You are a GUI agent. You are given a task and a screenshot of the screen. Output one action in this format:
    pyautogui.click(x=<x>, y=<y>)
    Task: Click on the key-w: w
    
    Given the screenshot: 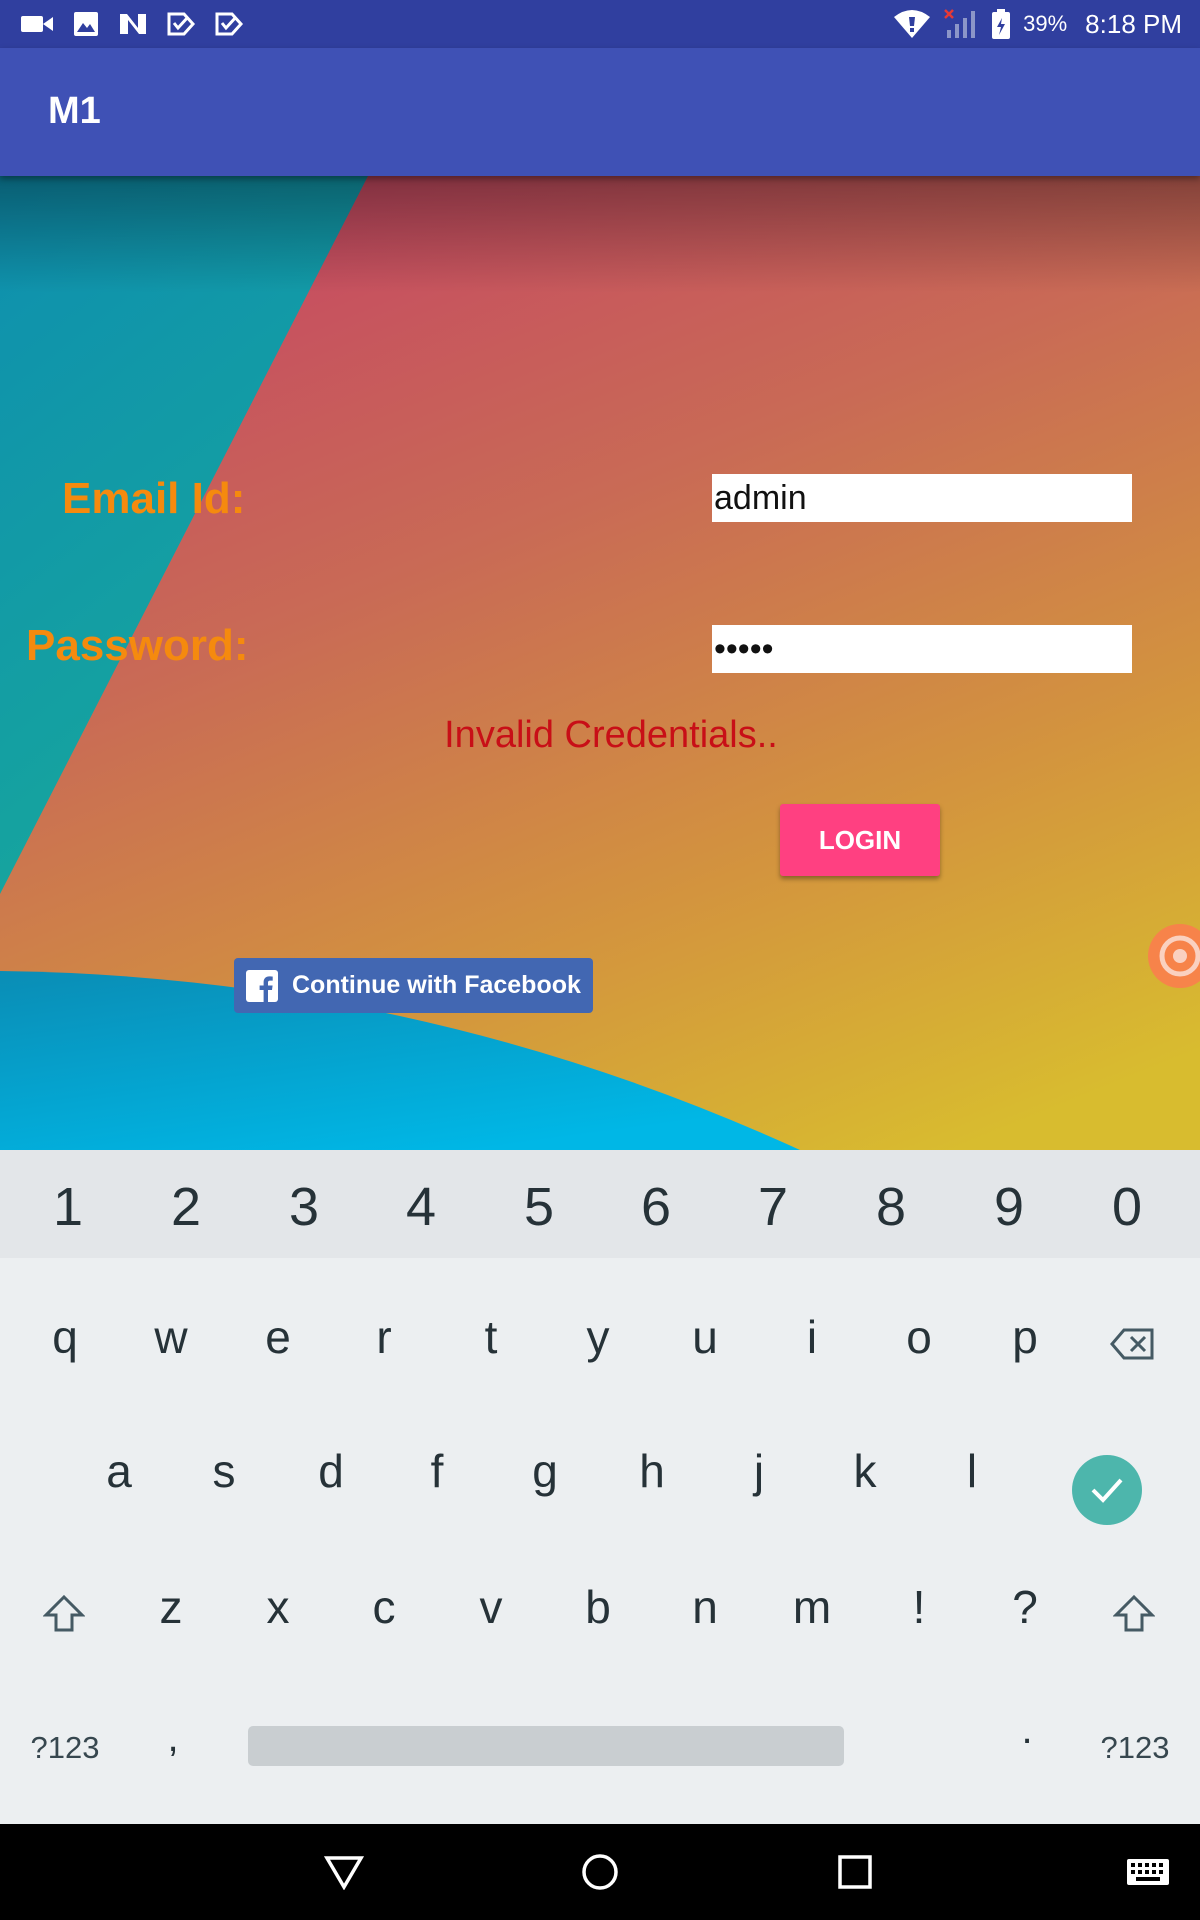 What is the action you would take?
    pyautogui.click(x=171, y=1337)
    